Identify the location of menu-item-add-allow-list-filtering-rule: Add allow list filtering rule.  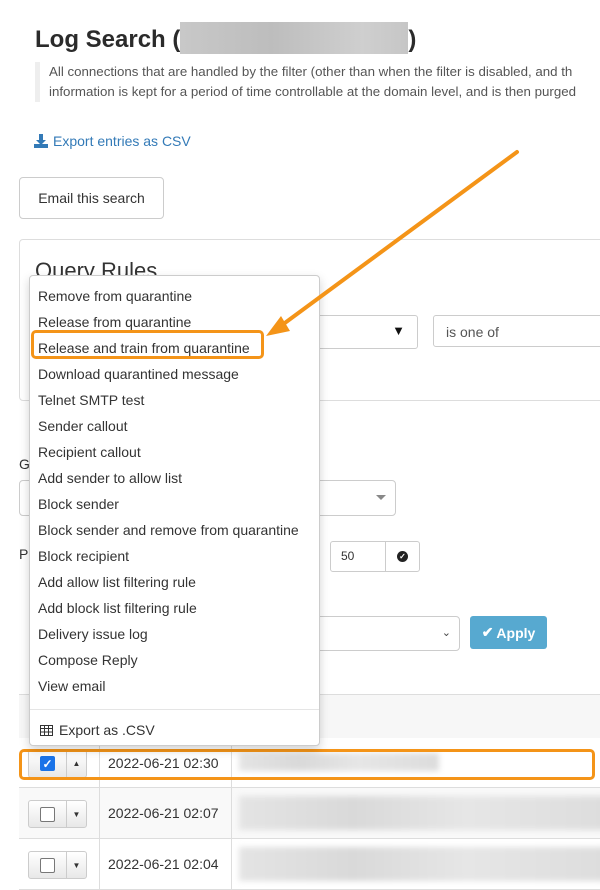
(174, 582).